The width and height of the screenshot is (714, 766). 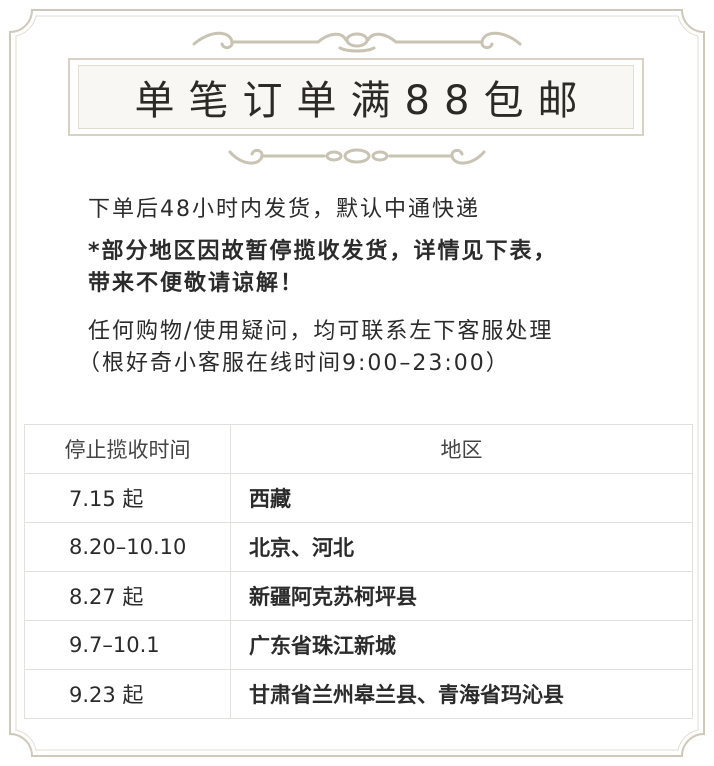 I want to click on row-time: 8.27 起, so click(x=127, y=596).